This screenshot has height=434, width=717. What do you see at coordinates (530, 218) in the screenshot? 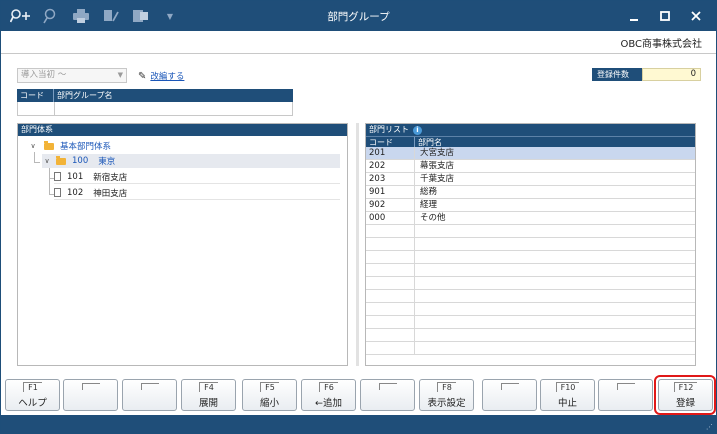
I see `table-row: 000 その他` at bounding box center [530, 218].